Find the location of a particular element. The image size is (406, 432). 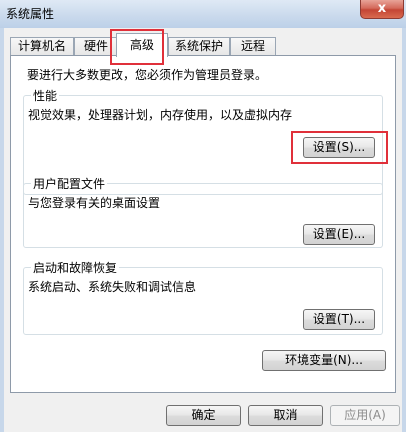

startup-recovery-description: 系统启动、系统失败和调试信息 is located at coordinates (112, 287).